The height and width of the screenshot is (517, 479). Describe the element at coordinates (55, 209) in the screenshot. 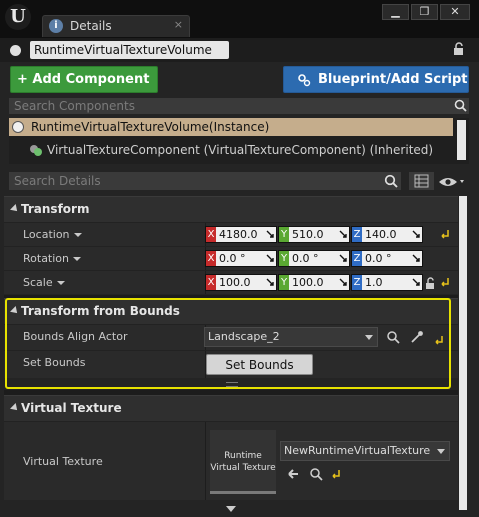

I see `category-transform-title: Transform` at that location.